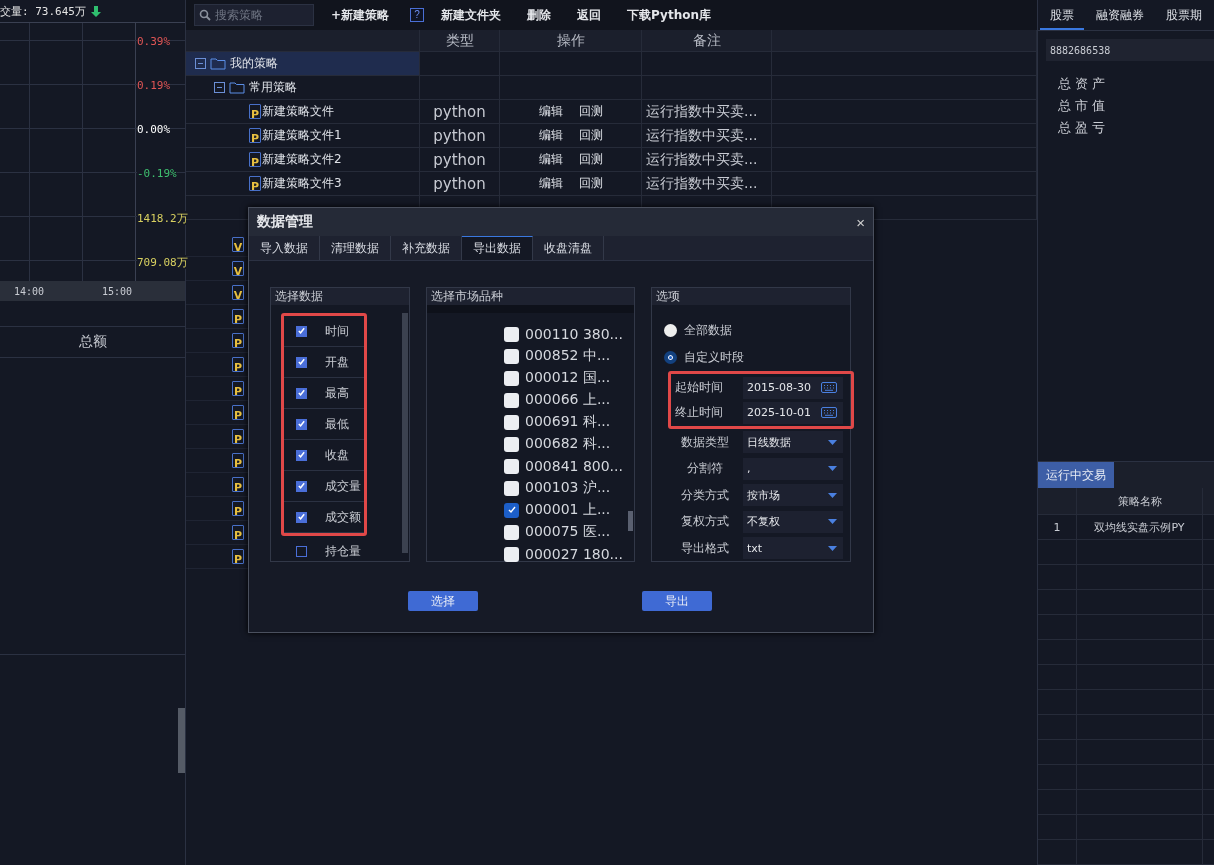 This screenshot has height=865, width=1214. What do you see at coordinates (118, 291) in the screenshot?
I see `time-label: 15:00` at bounding box center [118, 291].